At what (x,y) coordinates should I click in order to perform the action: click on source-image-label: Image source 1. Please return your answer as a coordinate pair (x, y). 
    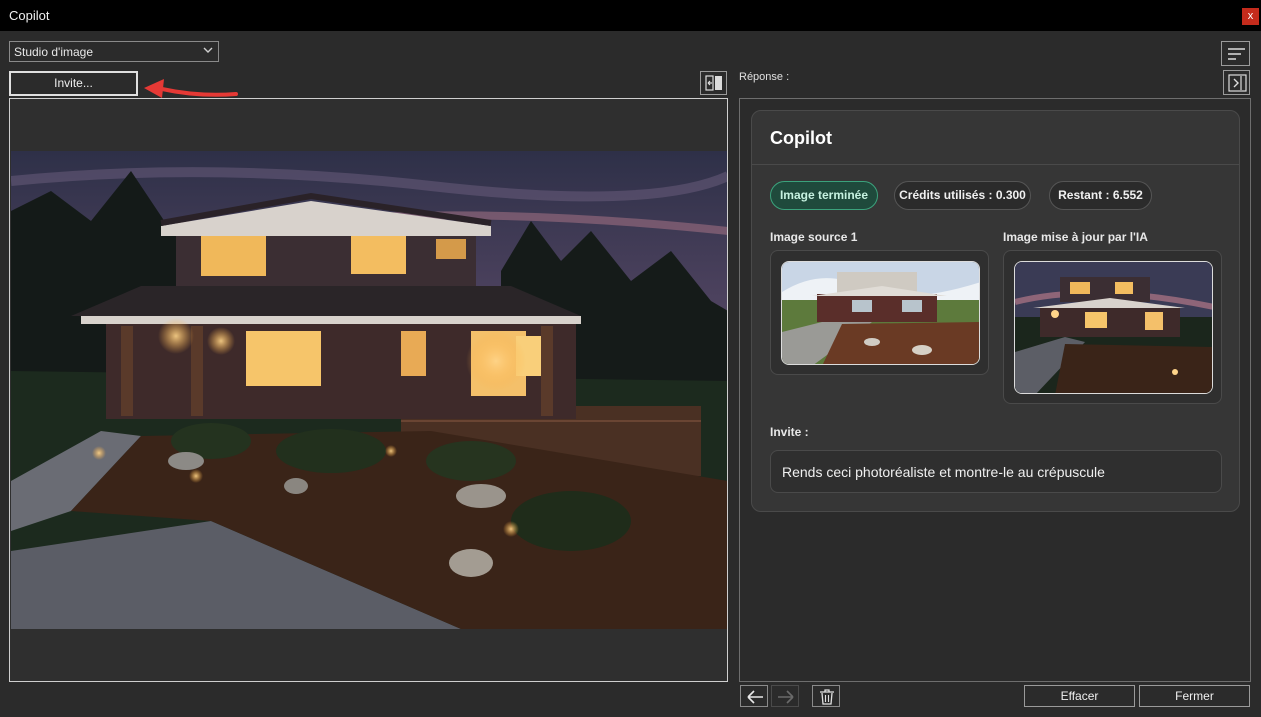
    Looking at the image, I should click on (814, 237).